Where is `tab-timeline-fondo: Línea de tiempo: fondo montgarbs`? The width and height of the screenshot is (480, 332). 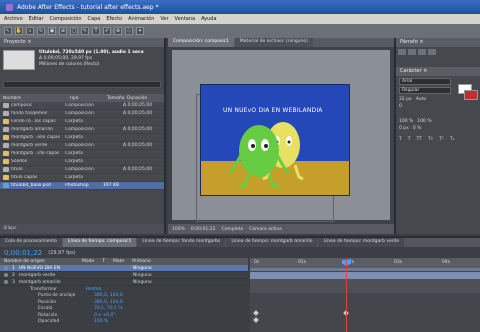
tab-timeline-fondo: Línea de tiempo: fondo montgarbs is located at coordinates (181, 242).